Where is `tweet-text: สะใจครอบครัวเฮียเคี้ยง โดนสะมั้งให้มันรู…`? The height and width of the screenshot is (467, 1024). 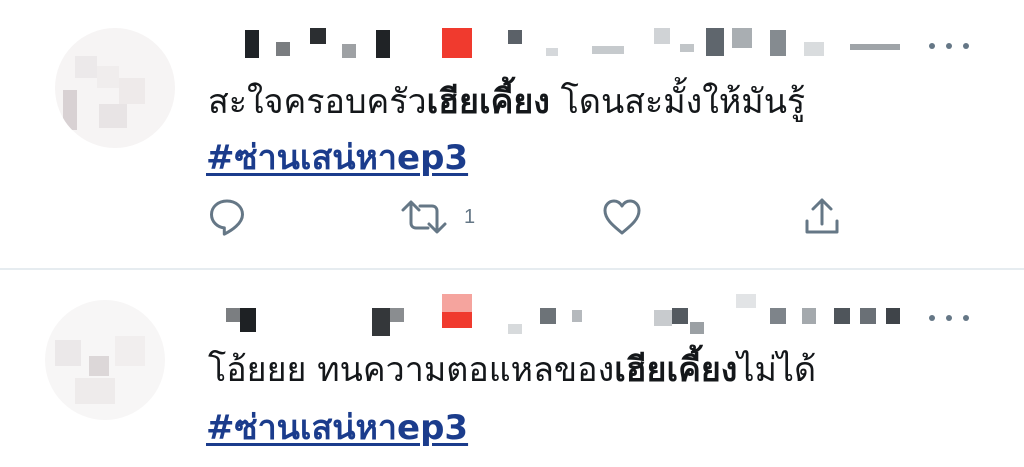
tweet-text: สะใจครอบครัวเฮียเคี้ยง โดนสะมั้งให้มันรู… is located at coordinates (506, 102).